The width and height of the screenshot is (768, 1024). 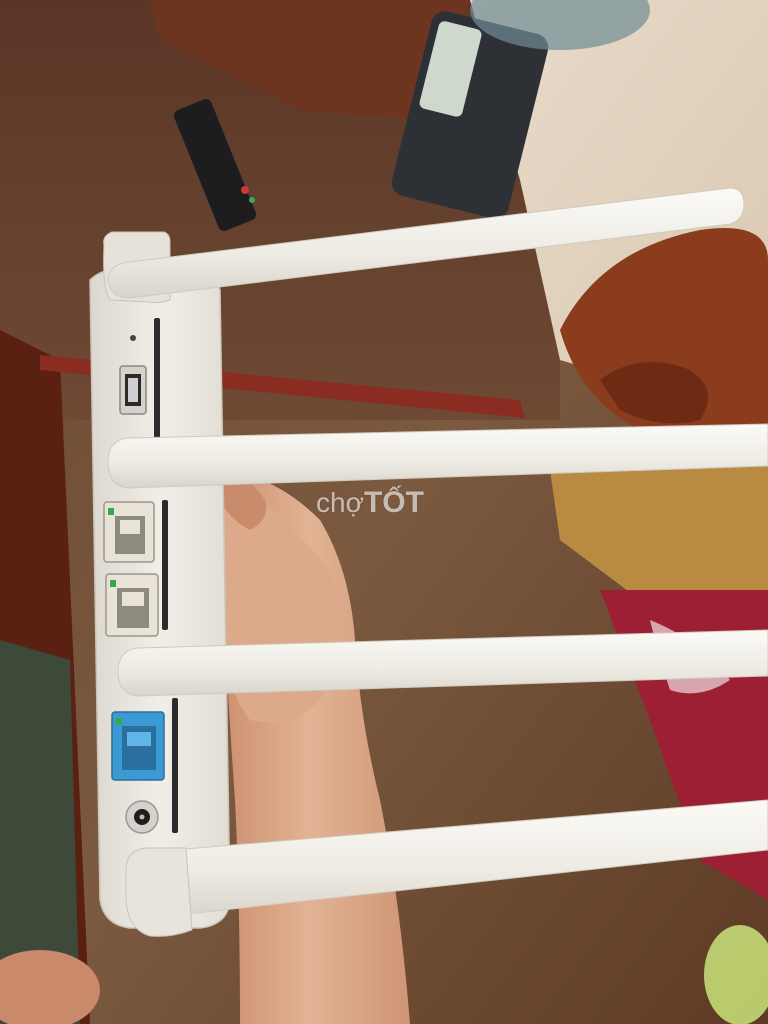 I want to click on watermark-prefix: chợ, so click(x=340, y=502).